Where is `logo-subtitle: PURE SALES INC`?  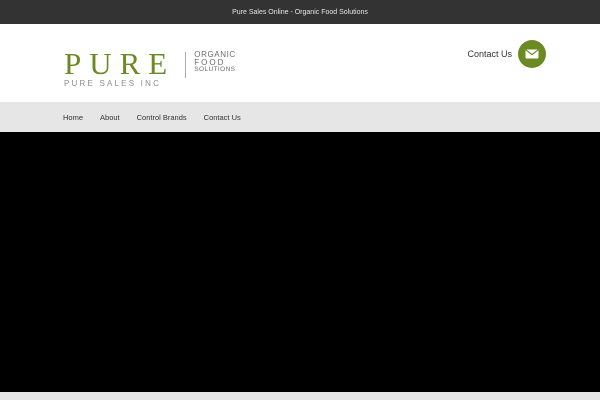 logo-subtitle: PURE SALES INC is located at coordinates (113, 83).